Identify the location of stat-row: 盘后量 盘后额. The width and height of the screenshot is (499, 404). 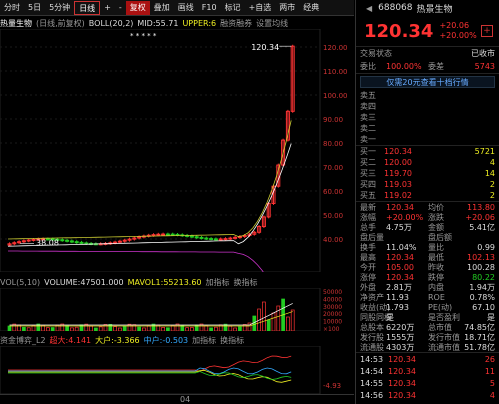
(427, 237).